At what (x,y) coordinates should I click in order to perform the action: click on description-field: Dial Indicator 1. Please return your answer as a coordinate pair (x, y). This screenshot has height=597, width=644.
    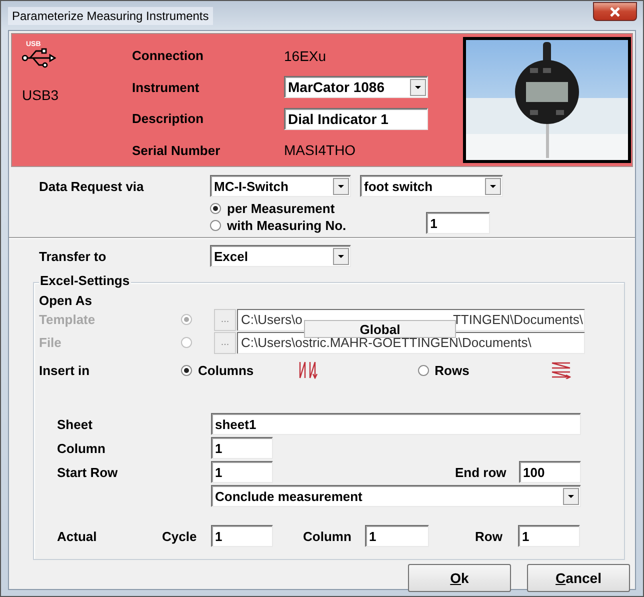
    Looking at the image, I should click on (356, 119).